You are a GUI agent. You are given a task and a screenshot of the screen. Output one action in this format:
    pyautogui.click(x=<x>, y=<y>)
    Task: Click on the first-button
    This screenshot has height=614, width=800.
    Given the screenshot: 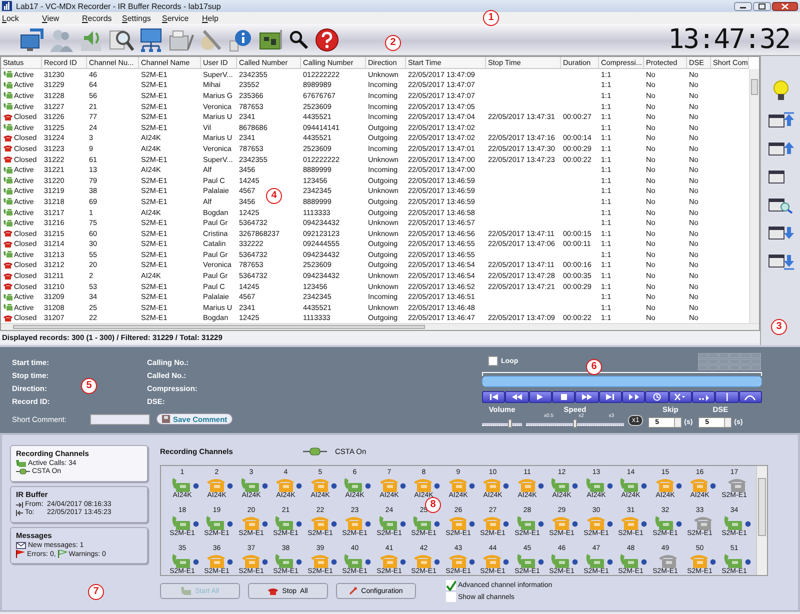 What is the action you would take?
    pyautogui.click(x=494, y=397)
    